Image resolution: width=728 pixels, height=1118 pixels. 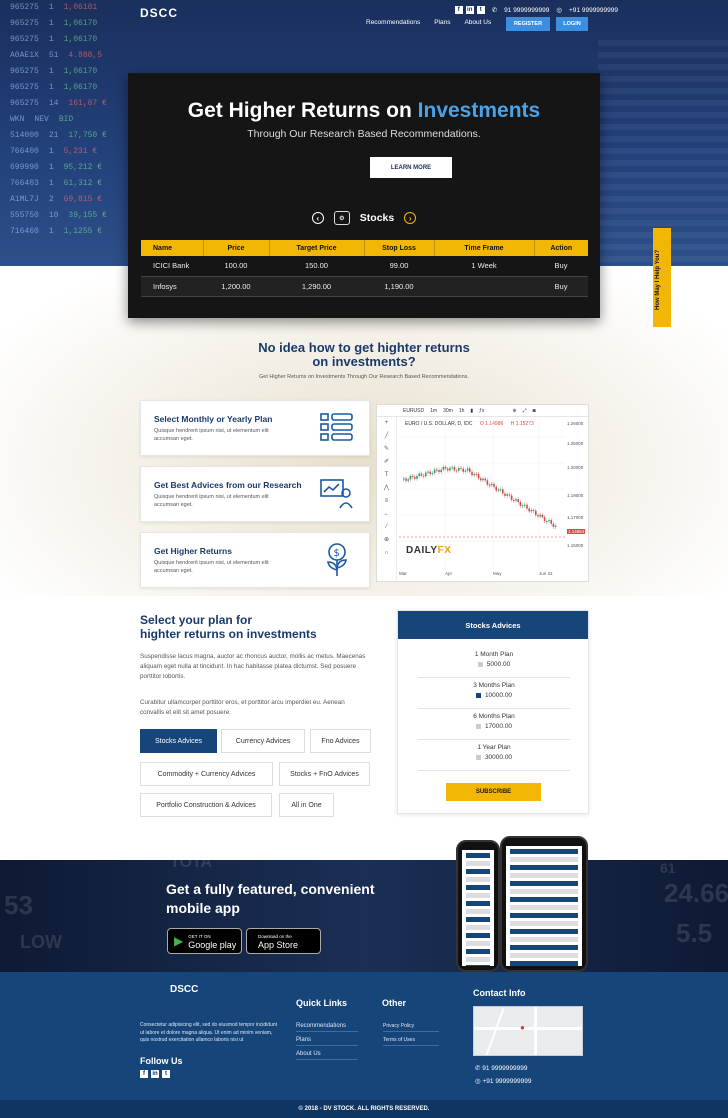 I want to click on crosshair-icon: +, so click(x=386, y=423).